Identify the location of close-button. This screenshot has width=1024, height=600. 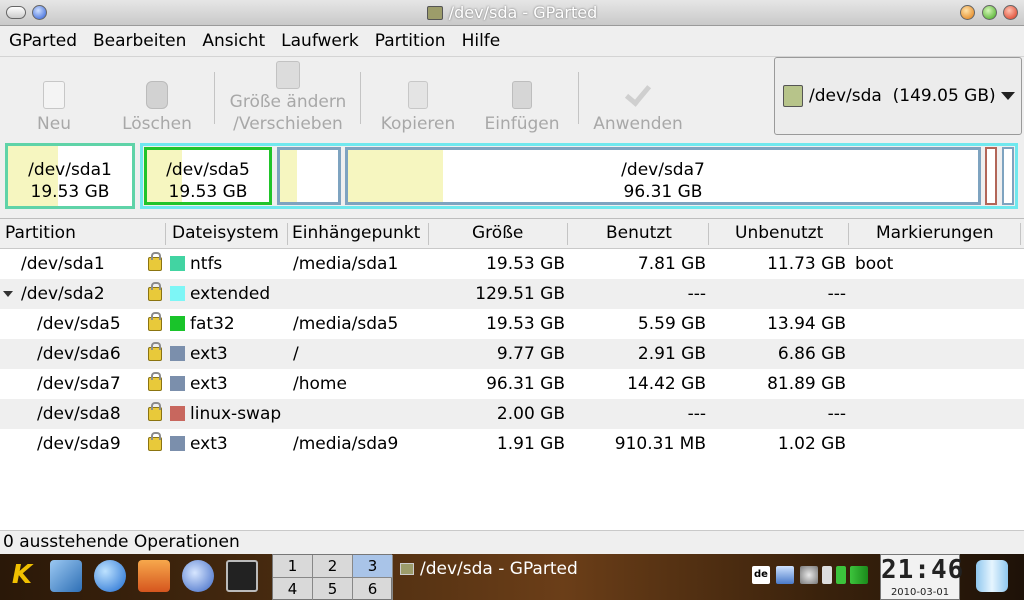
(1010, 12).